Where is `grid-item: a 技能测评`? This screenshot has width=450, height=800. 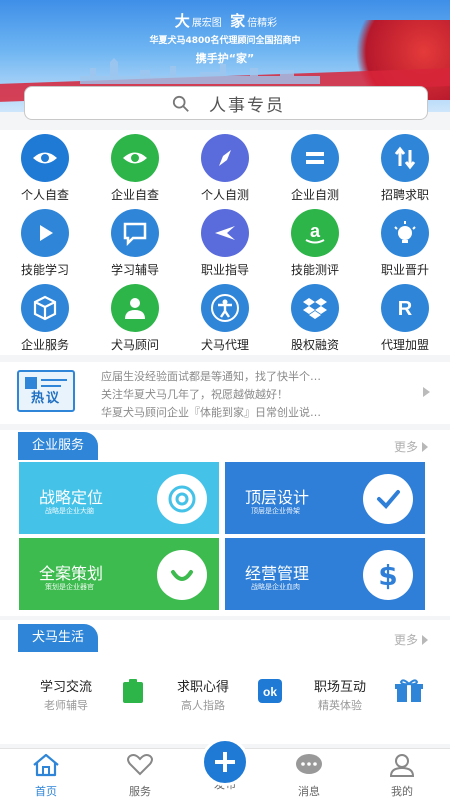 grid-item: a 技能测评 is located at coordinates (315, 241).